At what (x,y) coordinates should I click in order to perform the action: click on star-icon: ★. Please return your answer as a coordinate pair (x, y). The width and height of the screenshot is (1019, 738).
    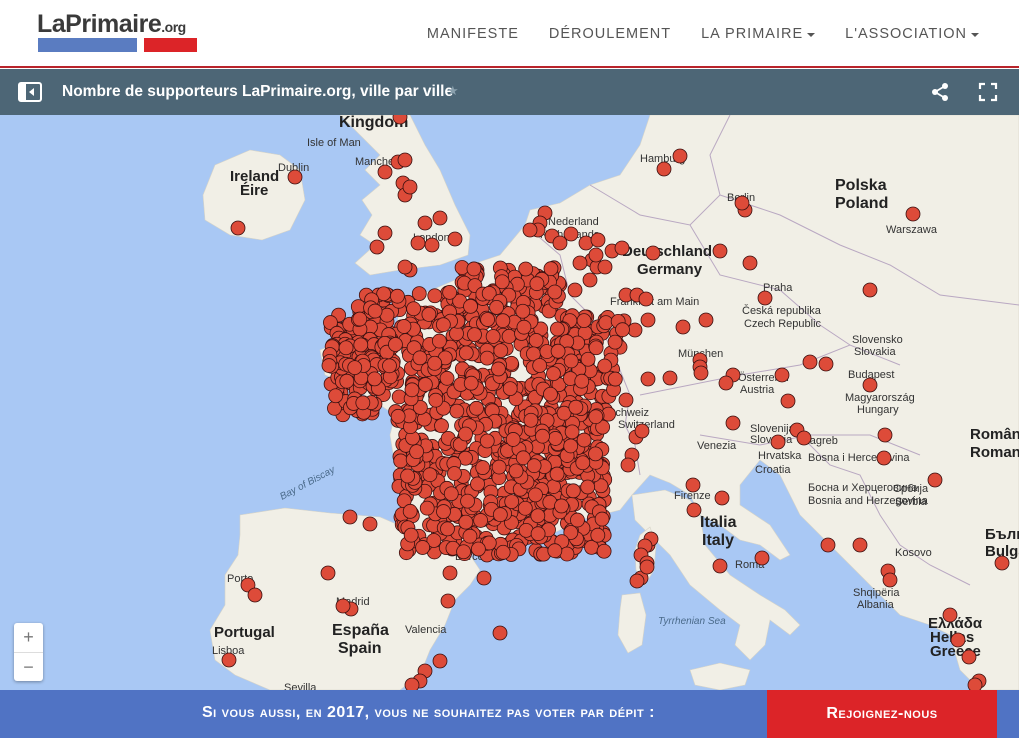
    Looking at the image, I should click on (453, 91).